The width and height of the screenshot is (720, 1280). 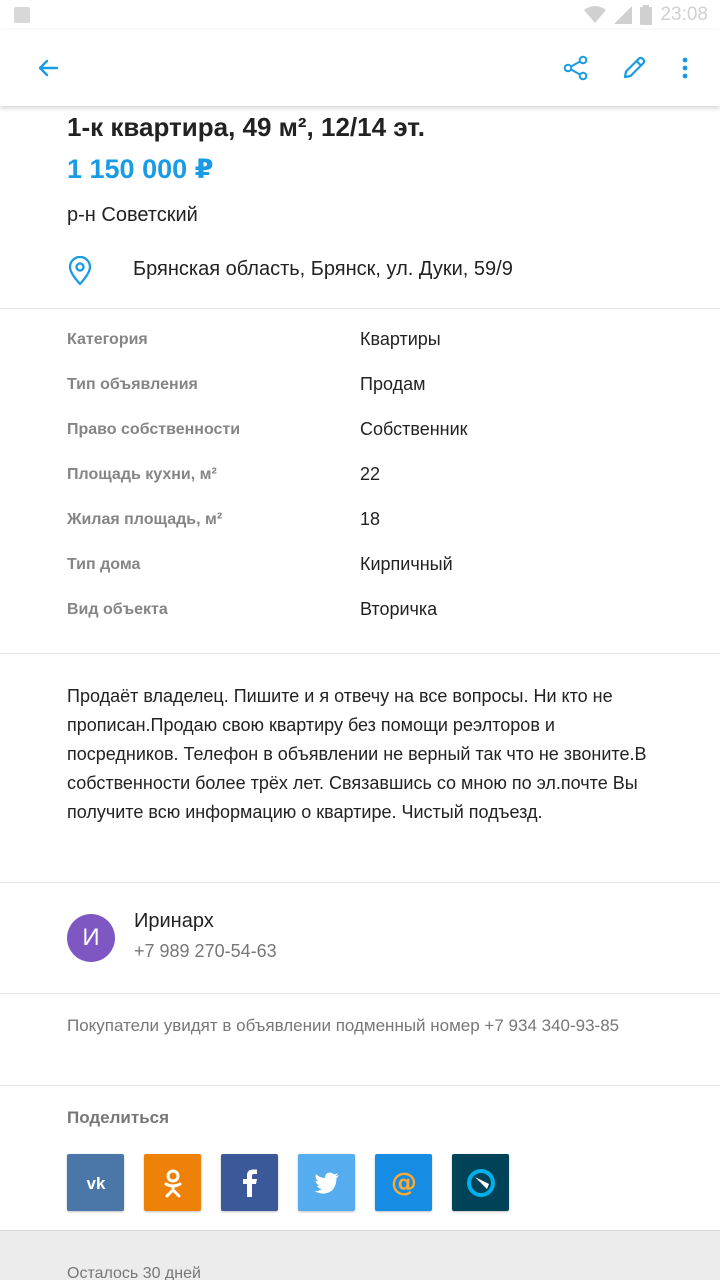 What do you see at coordinates (118, 1117) in the screenshot?
I see `share-title: Поделиться` at bounding box center [118, 1117].